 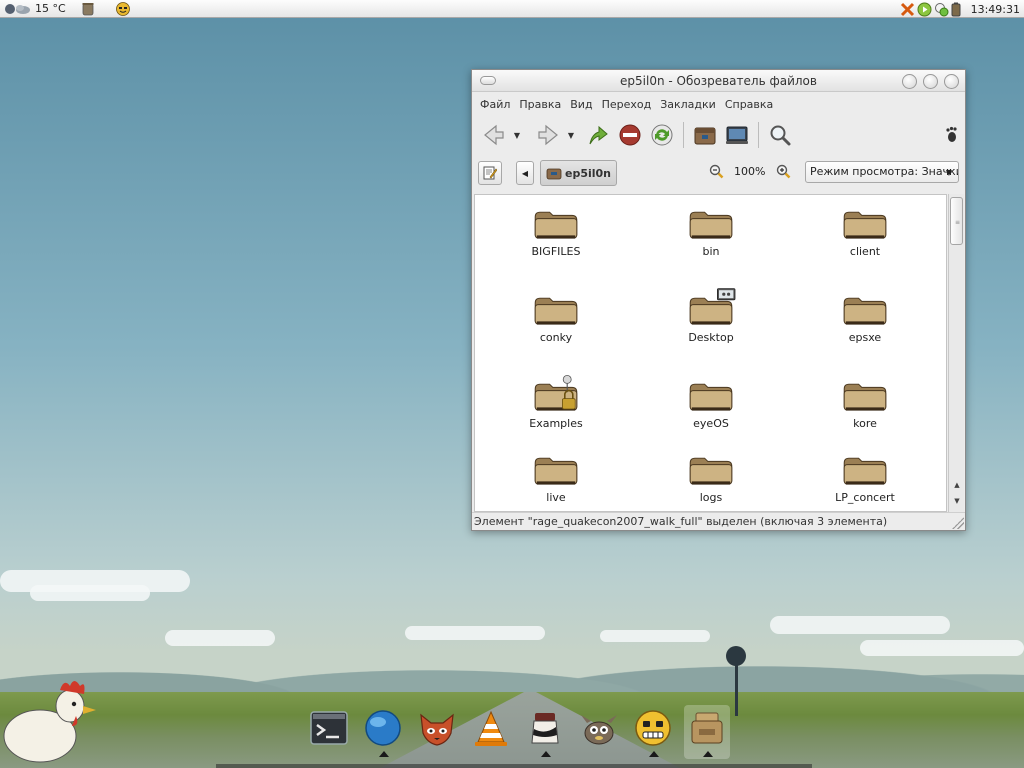 I want to click on forward-button, so click(x=548, y=135).